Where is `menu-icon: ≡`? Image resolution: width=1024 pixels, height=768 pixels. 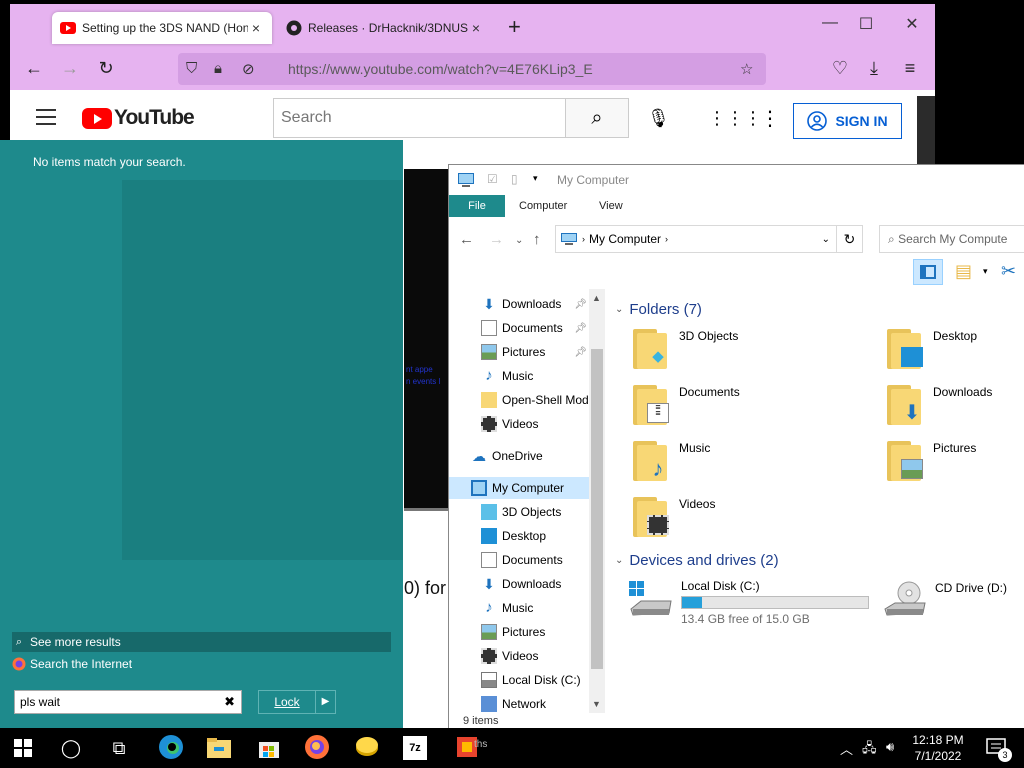
menu-icon: ≡ is located at coordinates (910, 68).